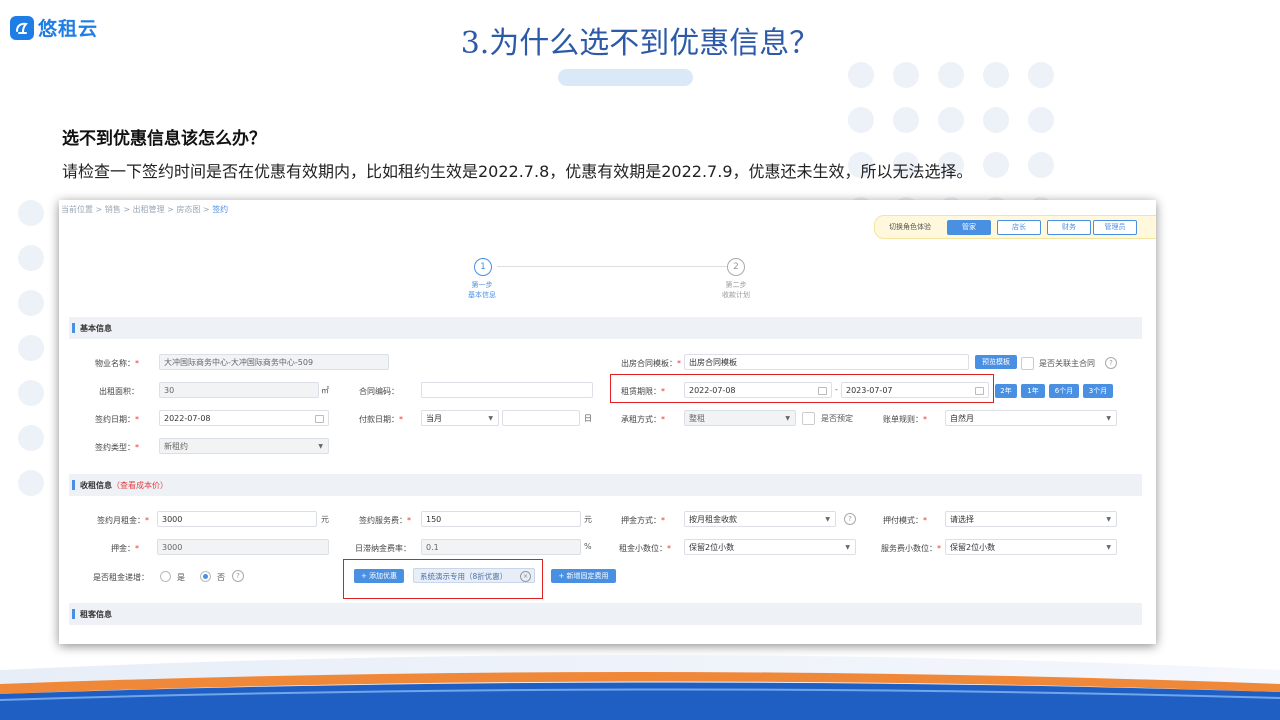 The image size is (1280, 720). What do you see at coordinates (482, 290) in the screenshot?
I see `step-1-label: 第一步 基本信息` at bounding box center [482, 290].